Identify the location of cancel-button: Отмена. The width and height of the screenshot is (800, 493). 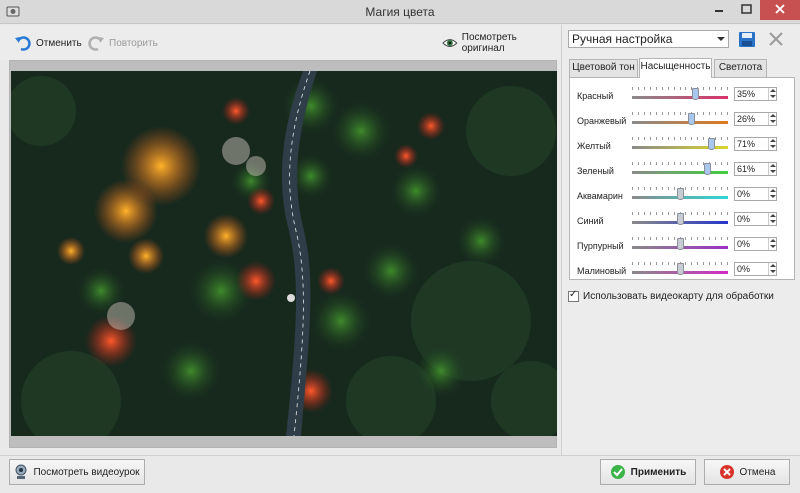
(747, 472).